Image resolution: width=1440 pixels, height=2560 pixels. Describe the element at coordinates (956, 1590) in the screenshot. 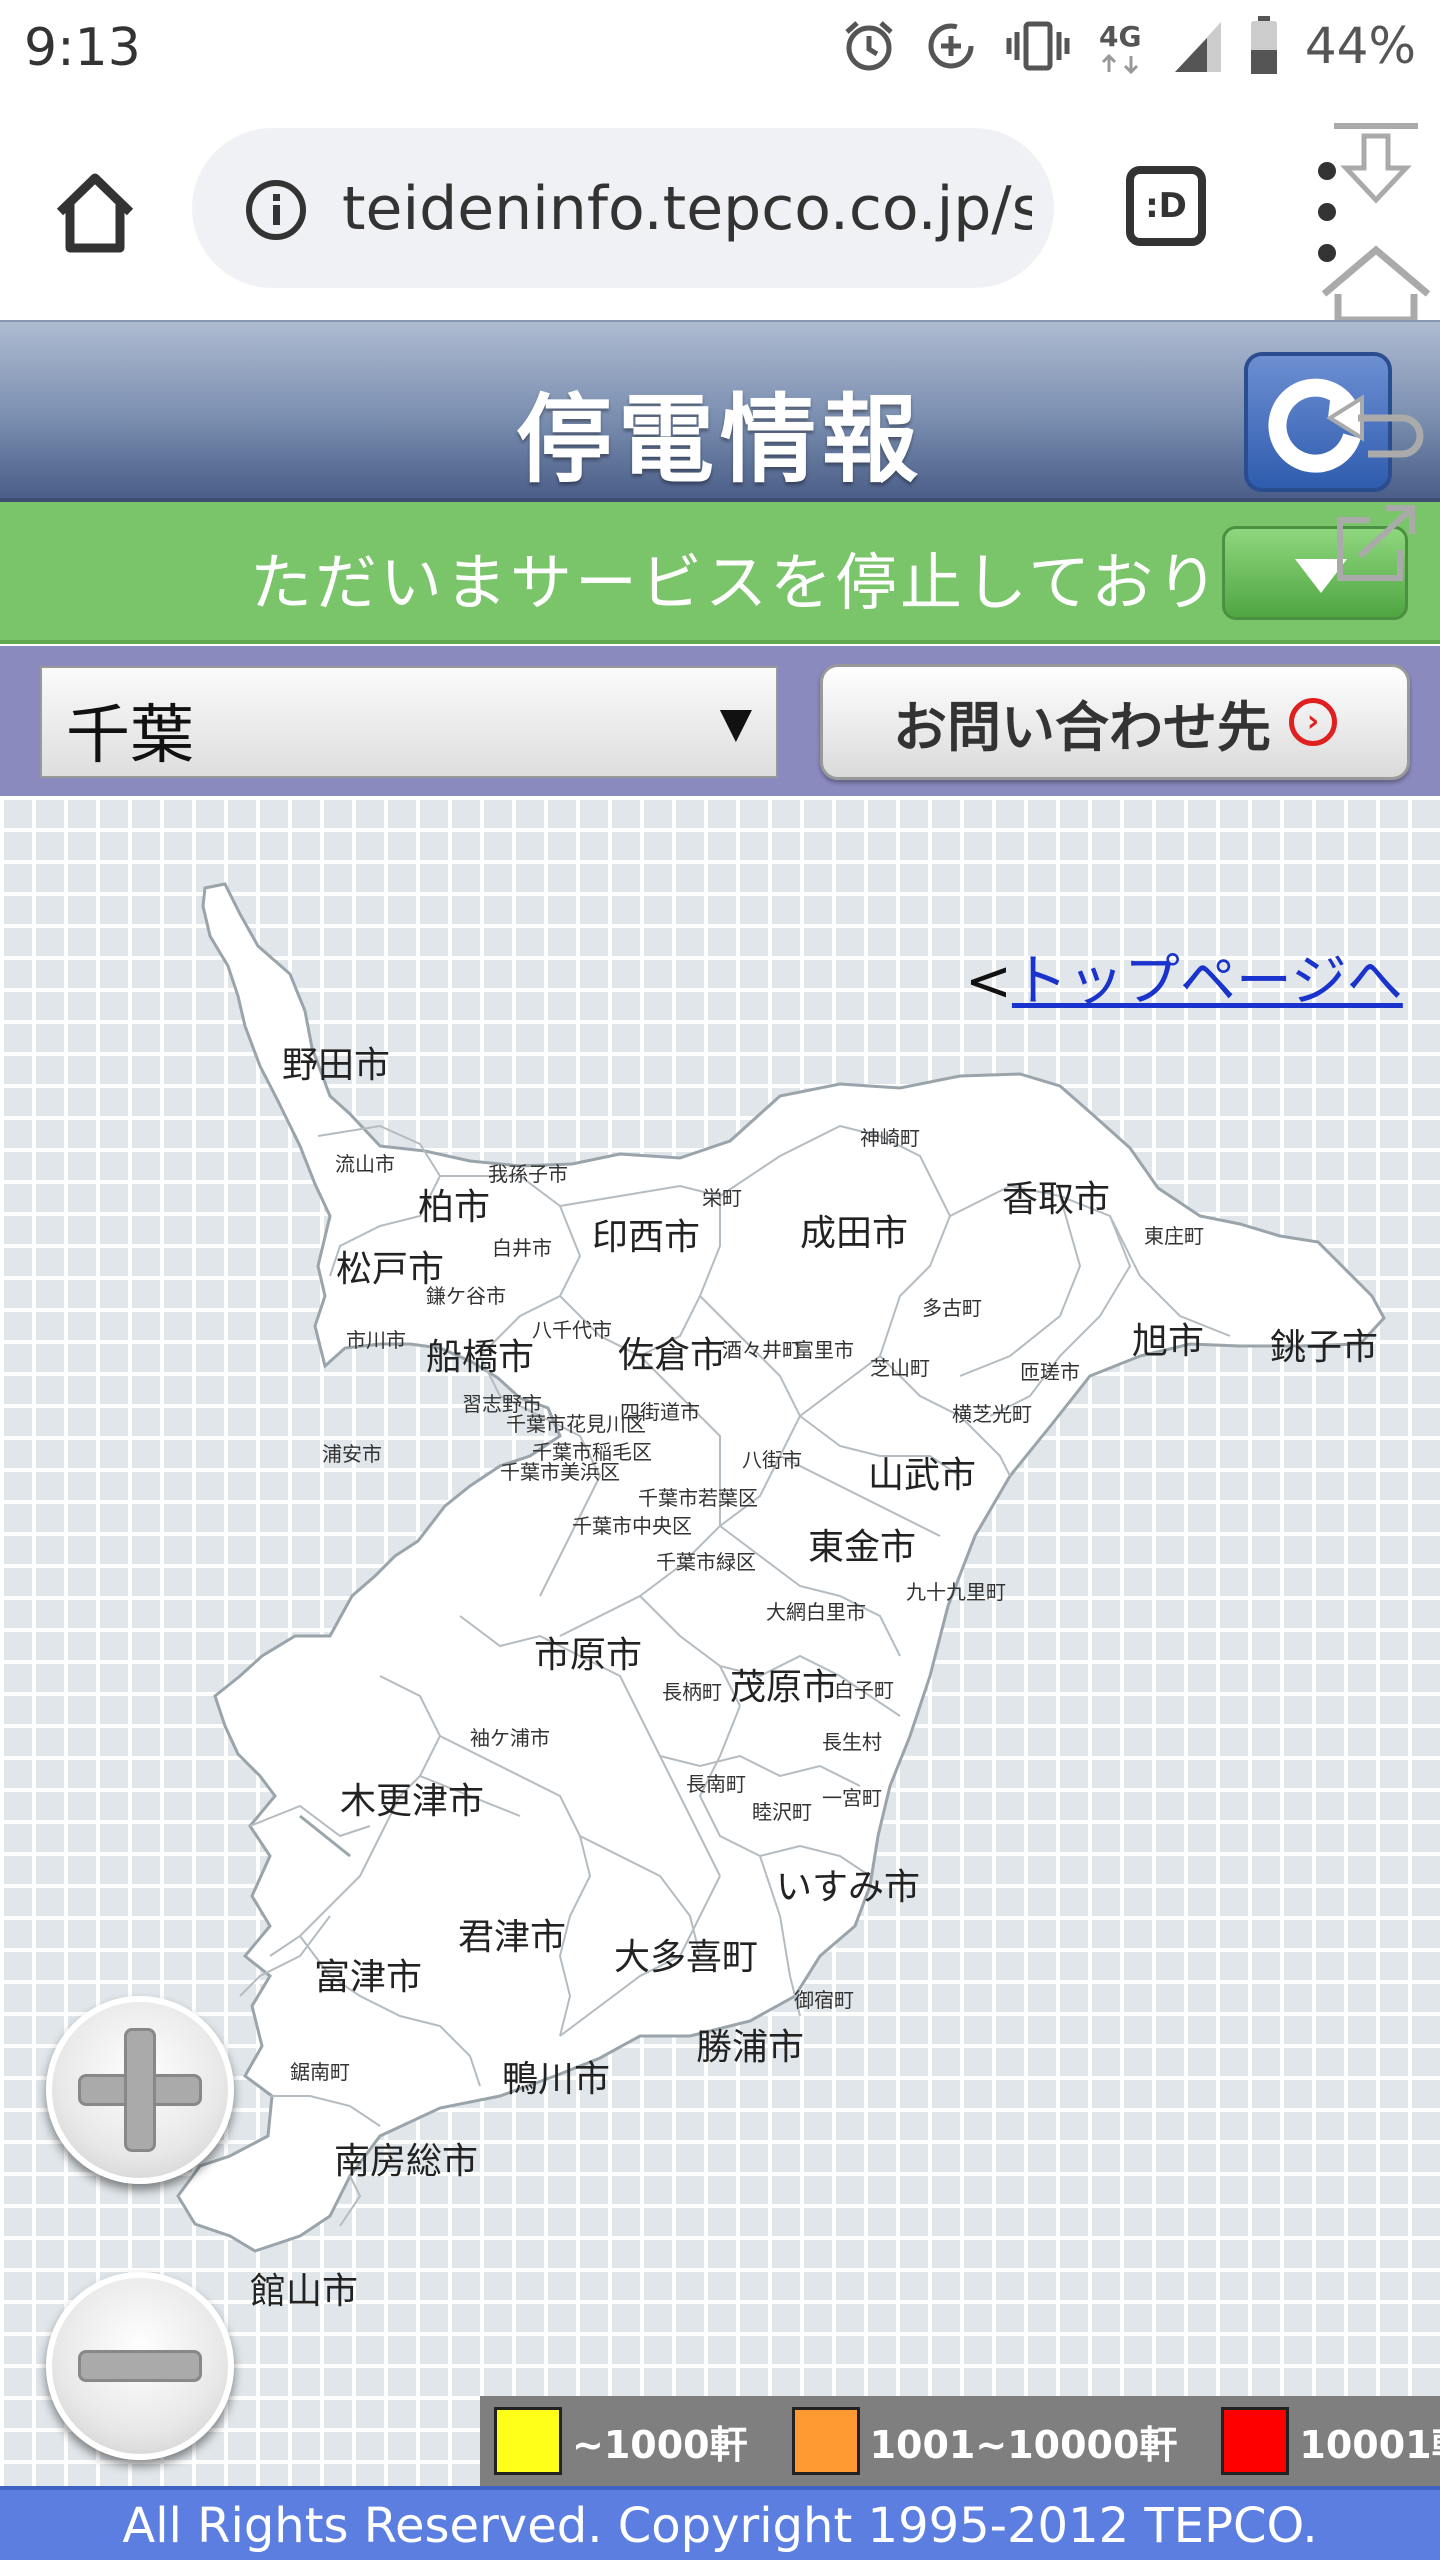

I see `city-label-kujukuri: 九十九里町` at that location.